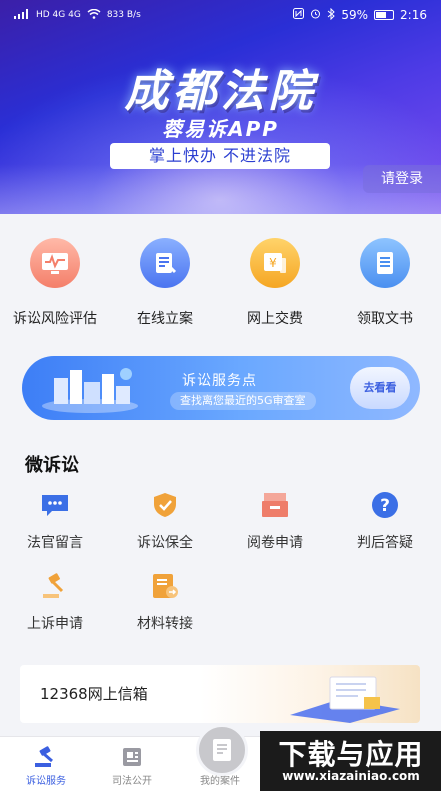 The width and height of the screenshot is (441, 791). I want to click on service-point-card: 诉讼服务点 查找离您最近的5G审查室 去看看, so click(221, 388).